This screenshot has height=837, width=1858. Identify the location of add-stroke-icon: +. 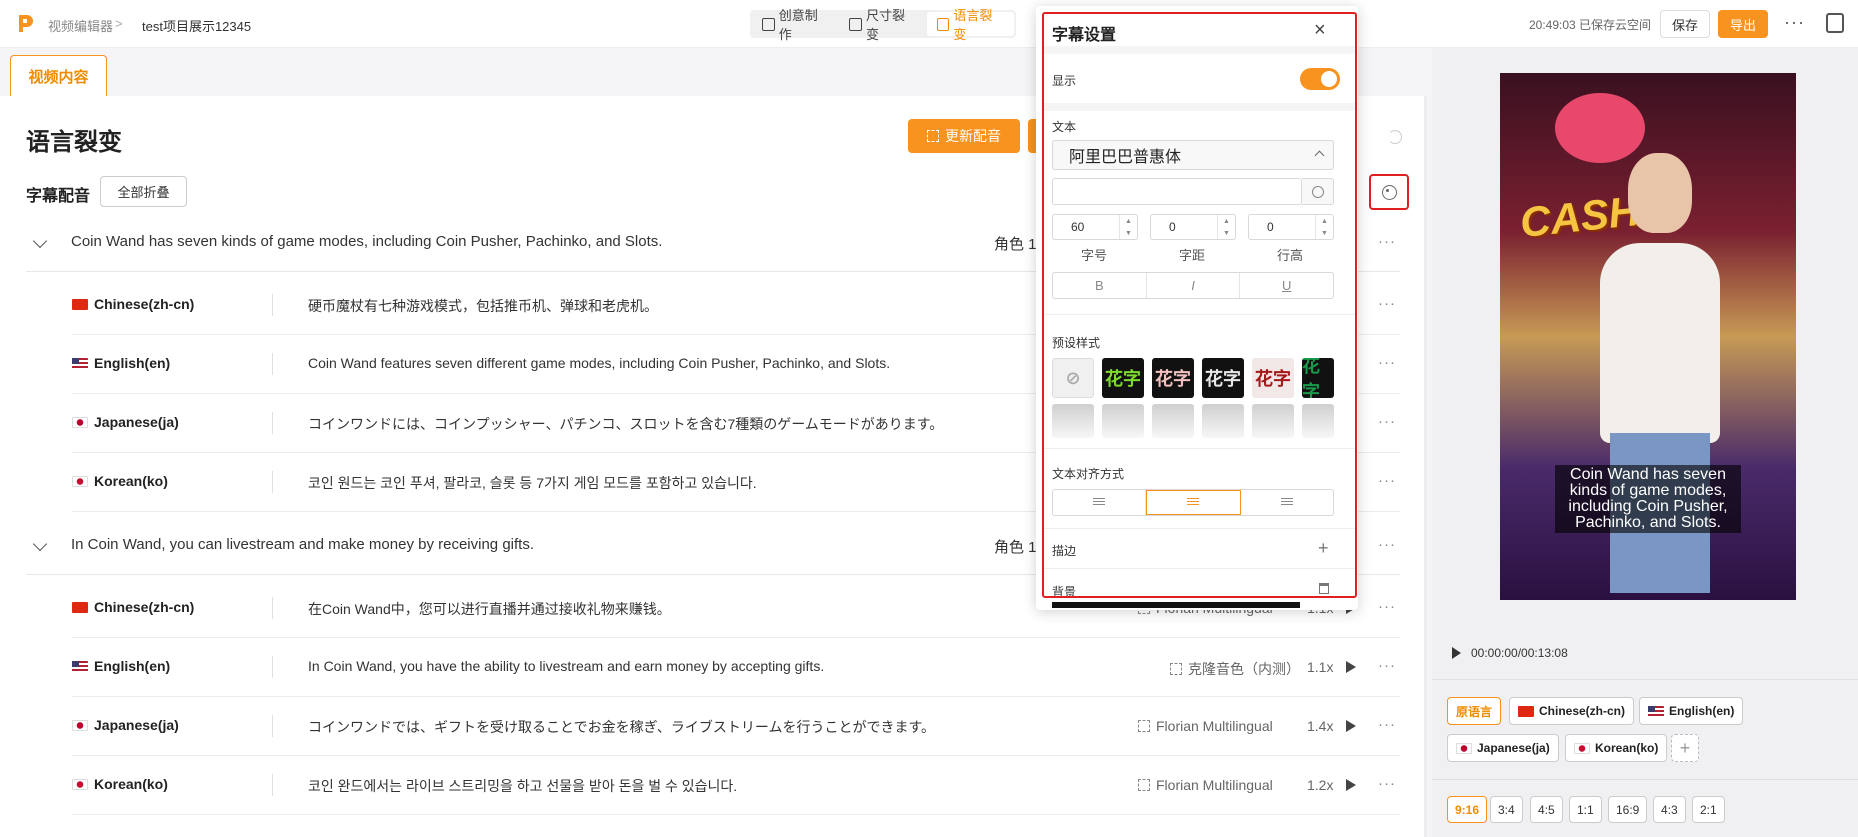
(1323, 548).